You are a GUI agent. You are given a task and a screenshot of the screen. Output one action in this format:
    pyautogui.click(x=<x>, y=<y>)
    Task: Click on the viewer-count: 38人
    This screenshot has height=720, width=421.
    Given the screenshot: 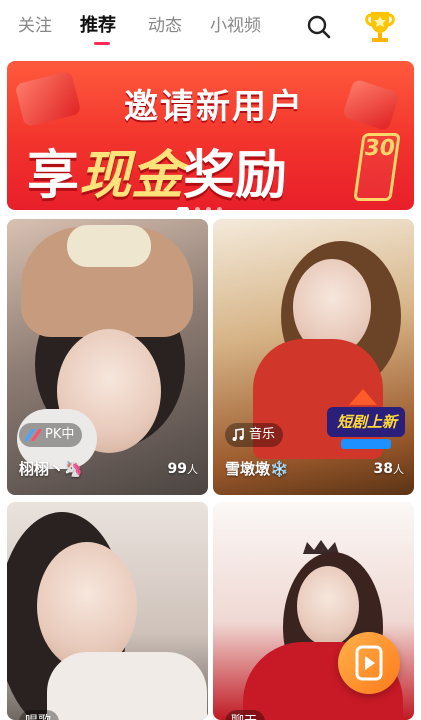 What is the action you would take?
    pyautogui.click(x=389, y=469)
    